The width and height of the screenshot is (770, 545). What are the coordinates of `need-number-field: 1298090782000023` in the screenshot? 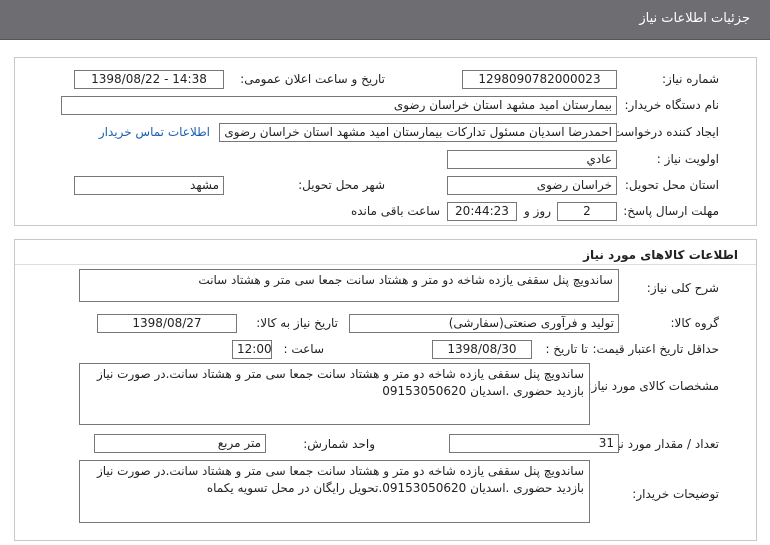 It's located at (539, 79).